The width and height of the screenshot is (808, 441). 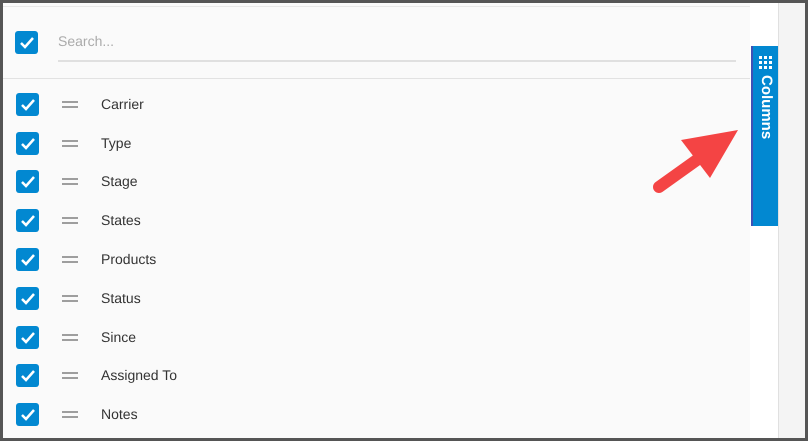 What do you see at coordinates (119, 182) in the screenshot?
I see `column-label: Stage` at bounding box center [119, 182].